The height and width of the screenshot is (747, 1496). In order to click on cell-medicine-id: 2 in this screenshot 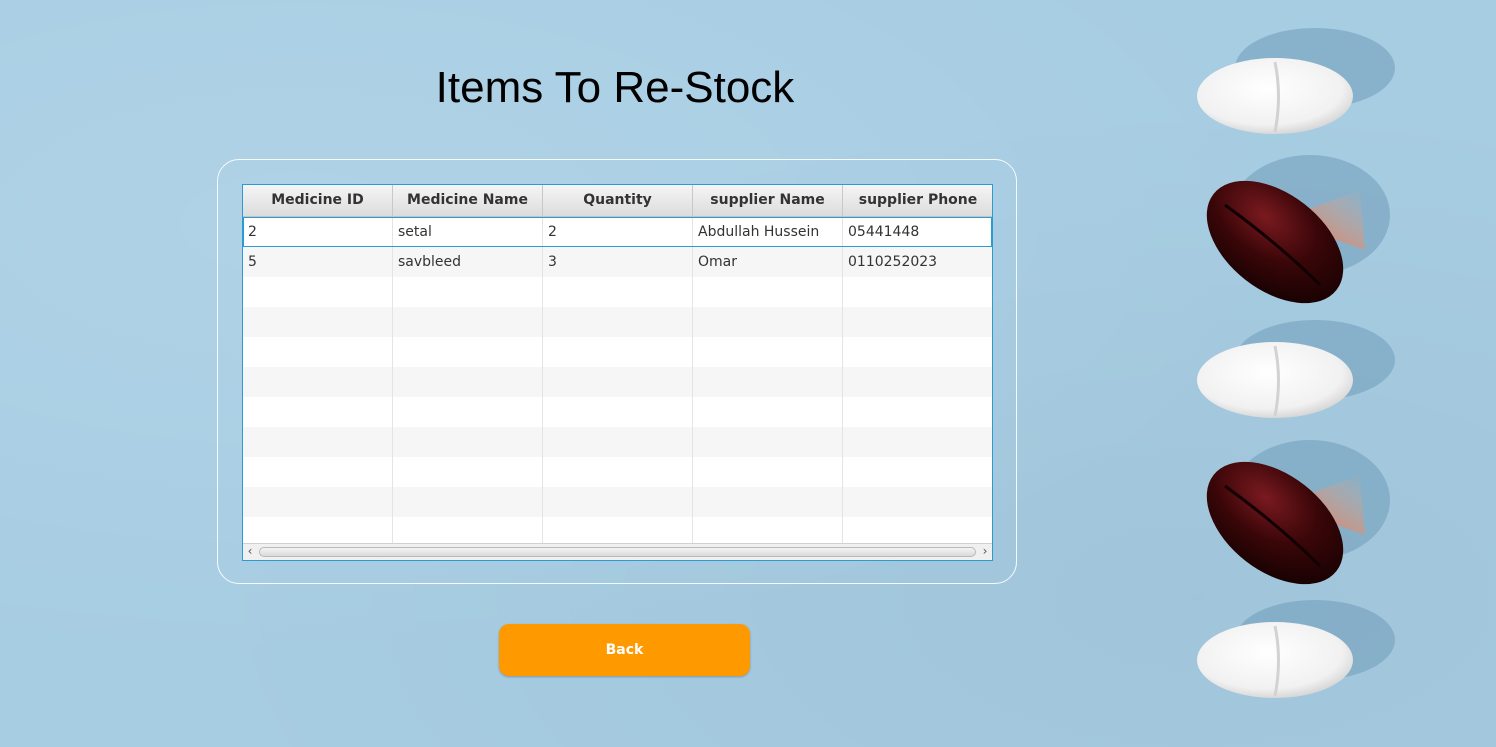, I will do `click(318, 232)`.